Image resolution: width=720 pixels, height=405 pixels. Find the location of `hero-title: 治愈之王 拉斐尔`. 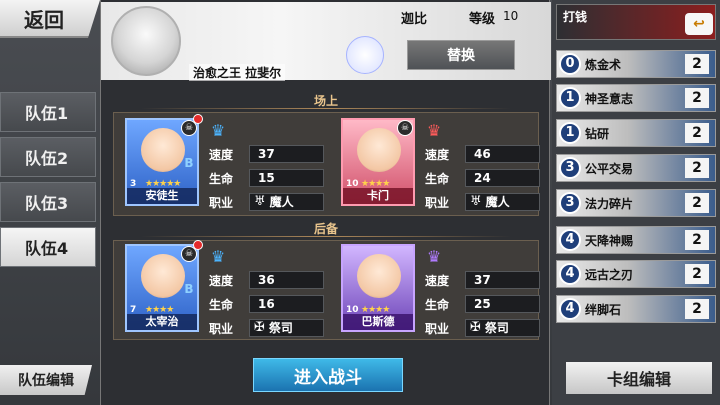

hero-title: 治愈之王 拉斐尔 is located at coordinates (237, 72).